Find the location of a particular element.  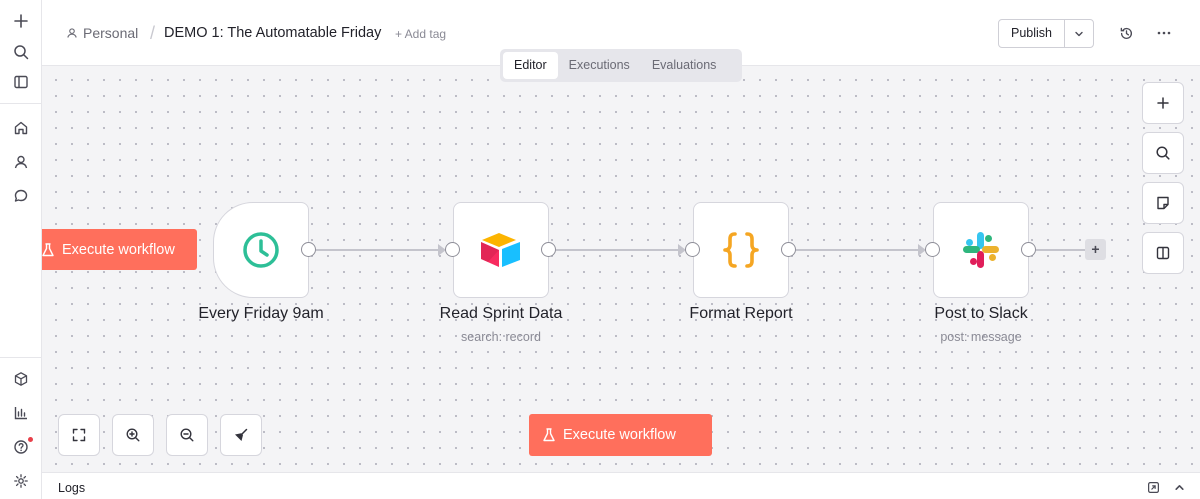

pop-out-icon is located at coordinates (1153, 487).